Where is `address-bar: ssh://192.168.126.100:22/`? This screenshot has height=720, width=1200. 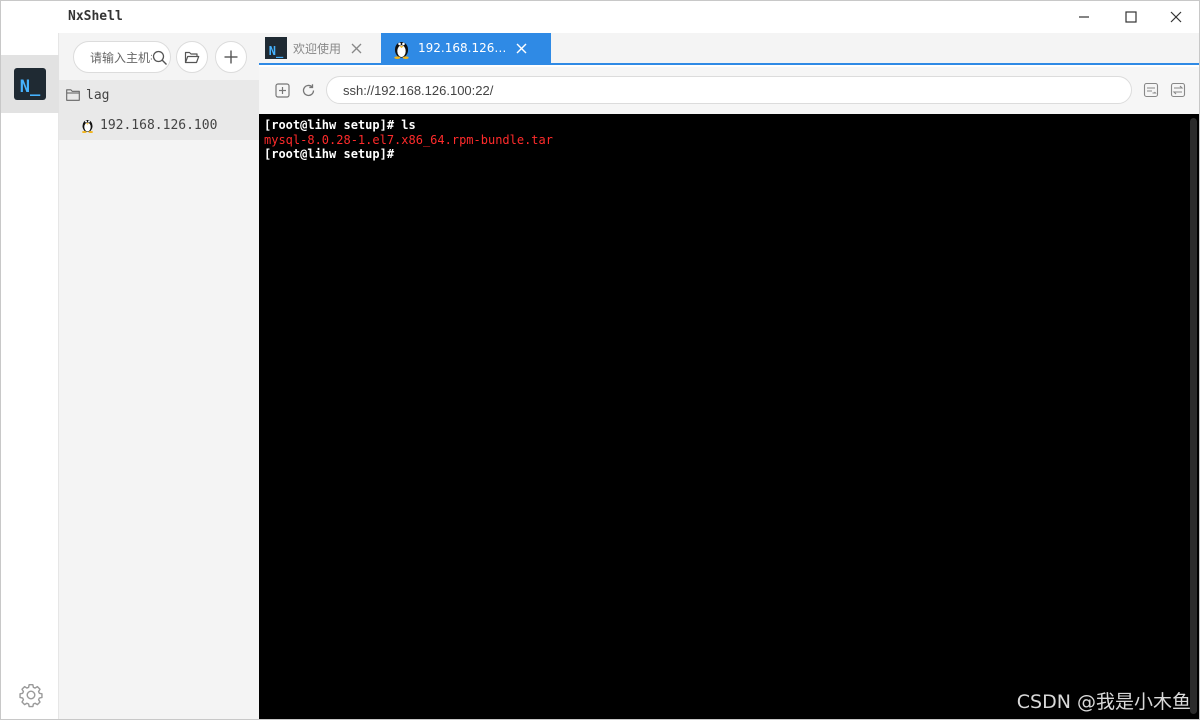
address-bar: ssh://192.168.126.100:22/ is located at coordinates (729, 90).